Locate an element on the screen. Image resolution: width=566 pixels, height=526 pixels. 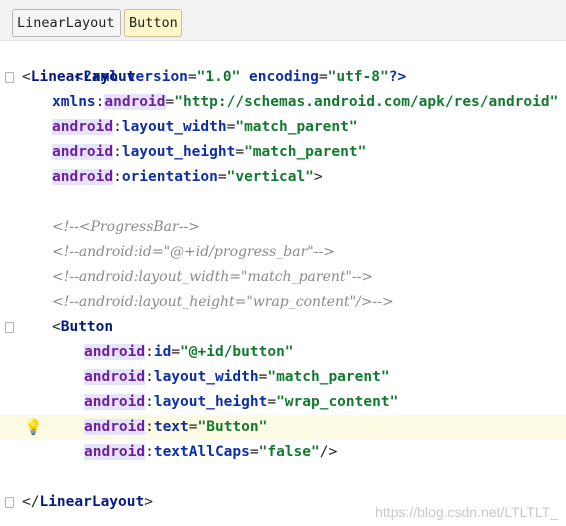
attr-name: id is located at coordinates (162, 352).